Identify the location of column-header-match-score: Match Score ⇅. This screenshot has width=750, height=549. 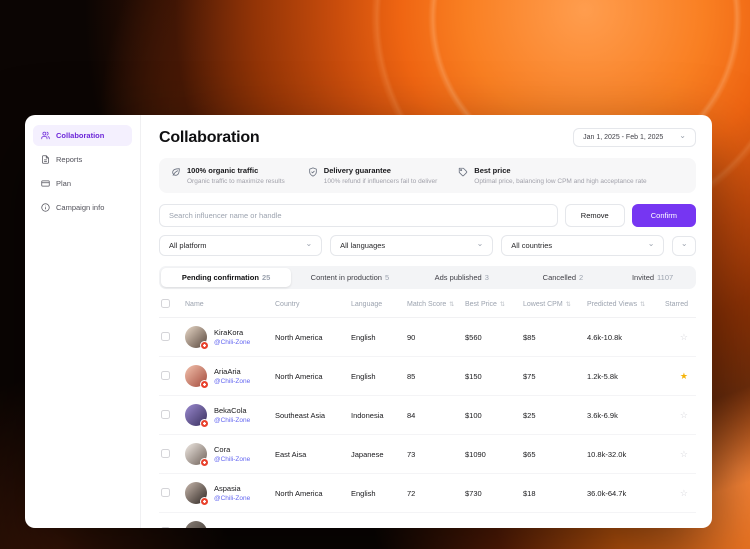
(436, 304).